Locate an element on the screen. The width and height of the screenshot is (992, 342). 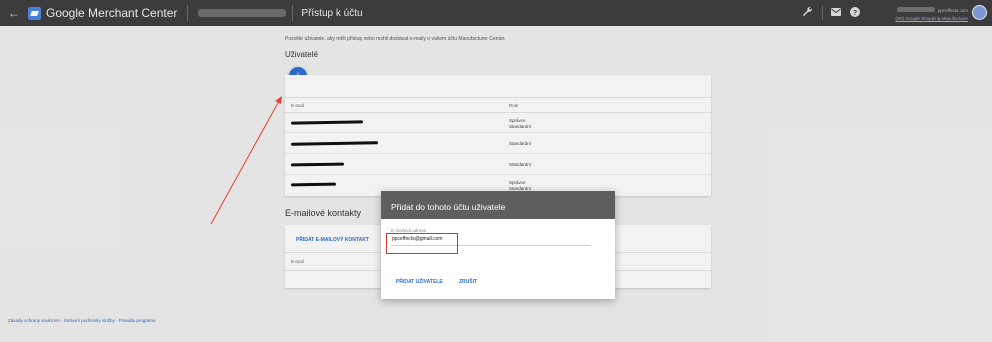
arrow-line is located at coordinates (245, 162).